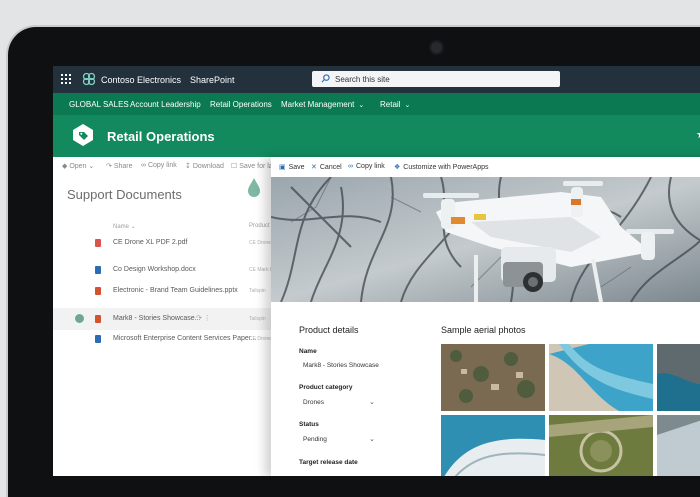 The width and height of the screenshot is (700, 497). Describe the element at coordinates (436, 47) in the screenshot. I see `camera-icon` at that location.